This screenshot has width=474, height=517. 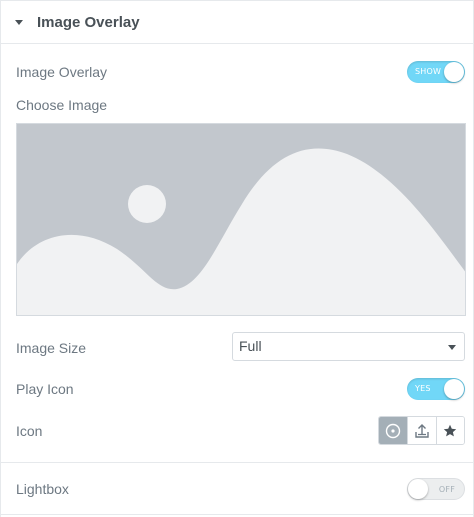 I want to click on icon-option-upload, so click(x=421, y=430).